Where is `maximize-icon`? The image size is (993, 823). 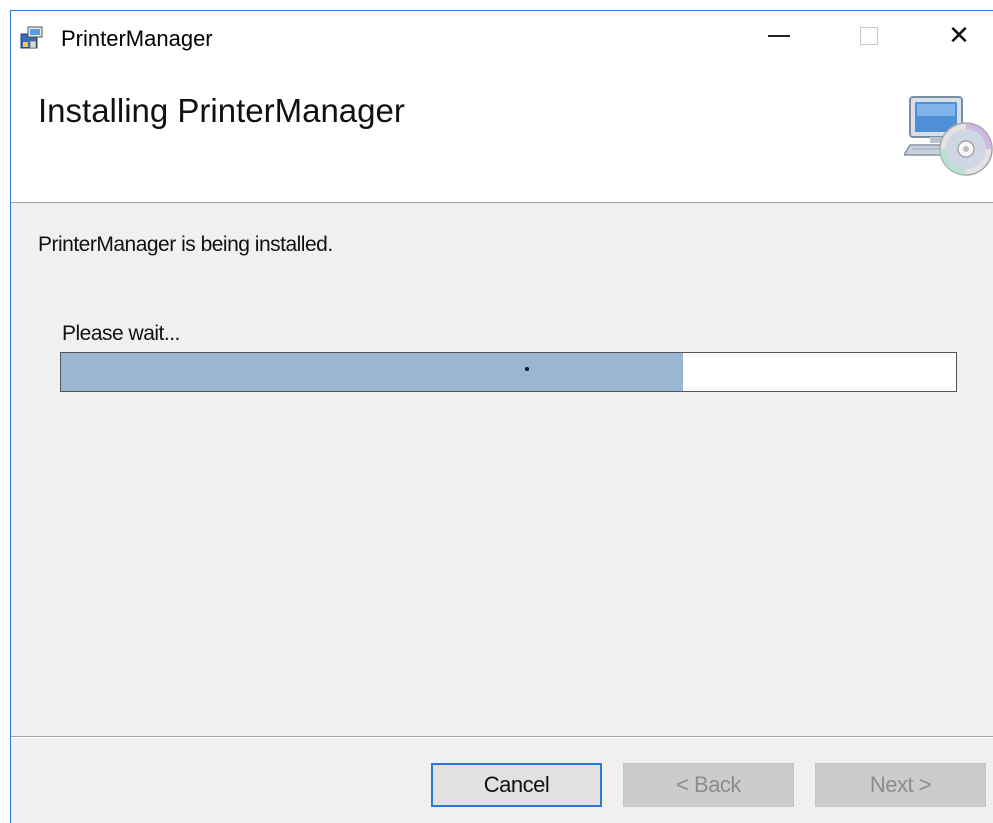
maximize-icon is located at coordinates (869, 36).